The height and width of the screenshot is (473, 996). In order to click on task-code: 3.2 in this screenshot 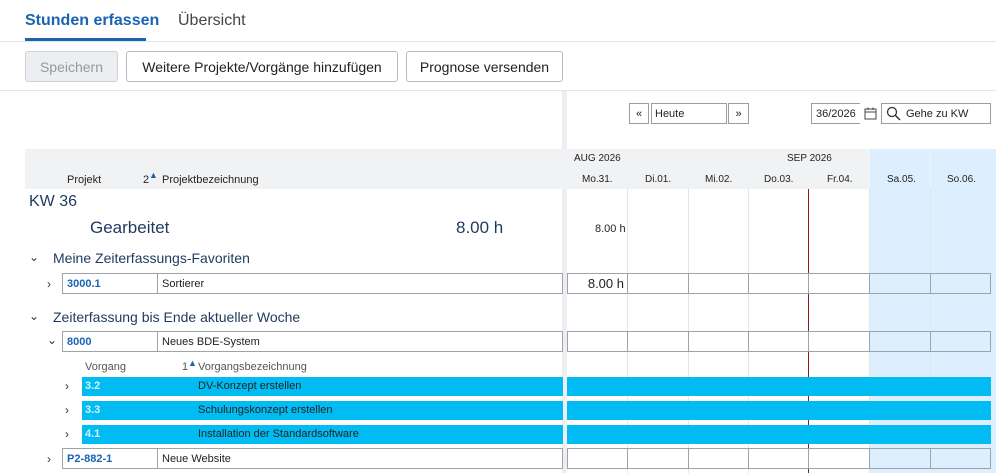, I will do `click(93, 386)`.